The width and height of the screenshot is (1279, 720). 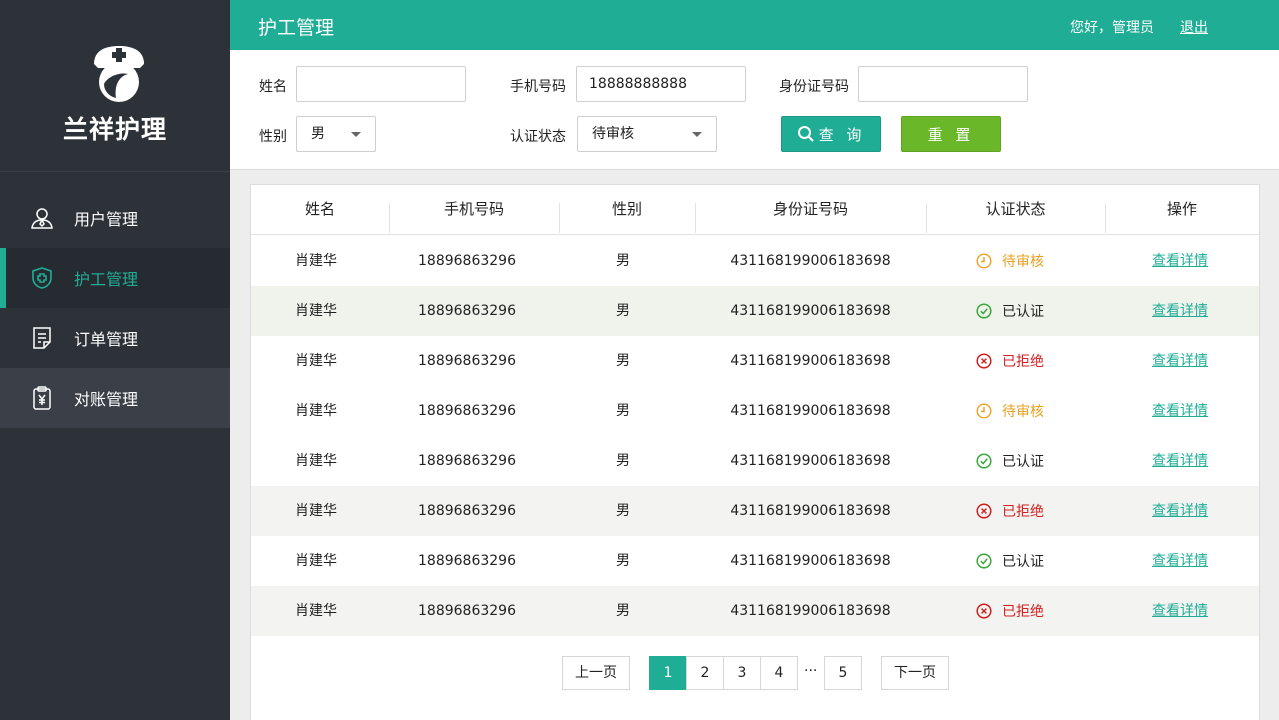 I want to click on status-selected-value: 待审核, so click(x=613, y=134).